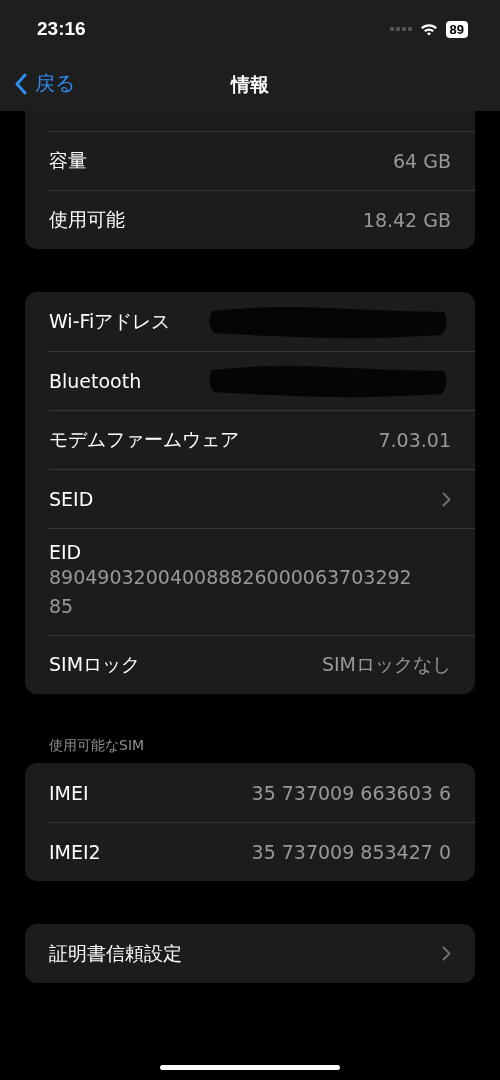 The height and width of the screenshot is (1080, 500). I want to click on row-value: 18.42 GB, so click(406, 220).